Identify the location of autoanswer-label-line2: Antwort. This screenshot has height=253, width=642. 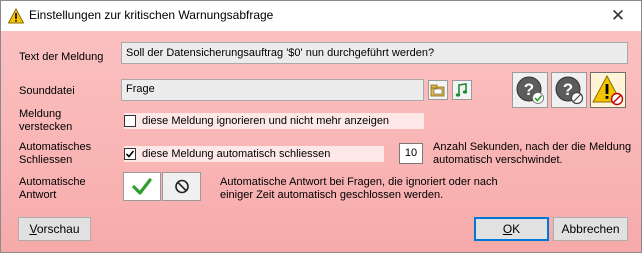
(38, 195).